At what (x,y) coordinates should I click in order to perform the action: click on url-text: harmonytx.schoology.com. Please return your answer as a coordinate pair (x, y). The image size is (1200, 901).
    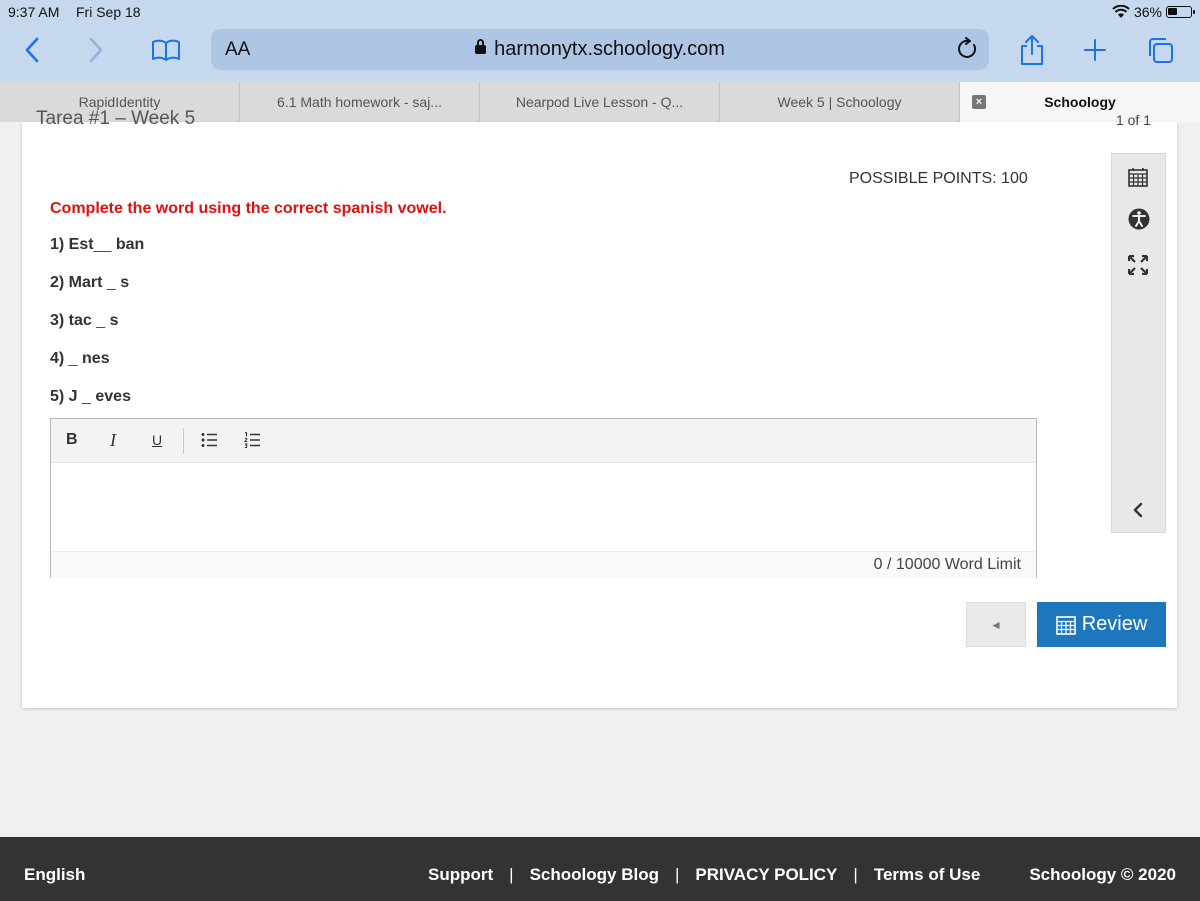
    Looking at the image, I should click on (609, 49).